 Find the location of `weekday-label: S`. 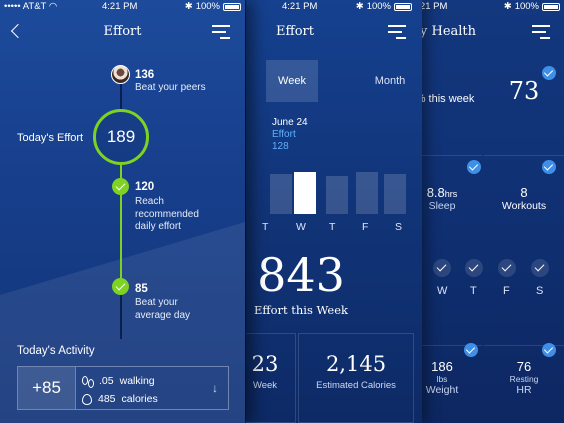

weekday-label: S is located at coordinates (399, 227).